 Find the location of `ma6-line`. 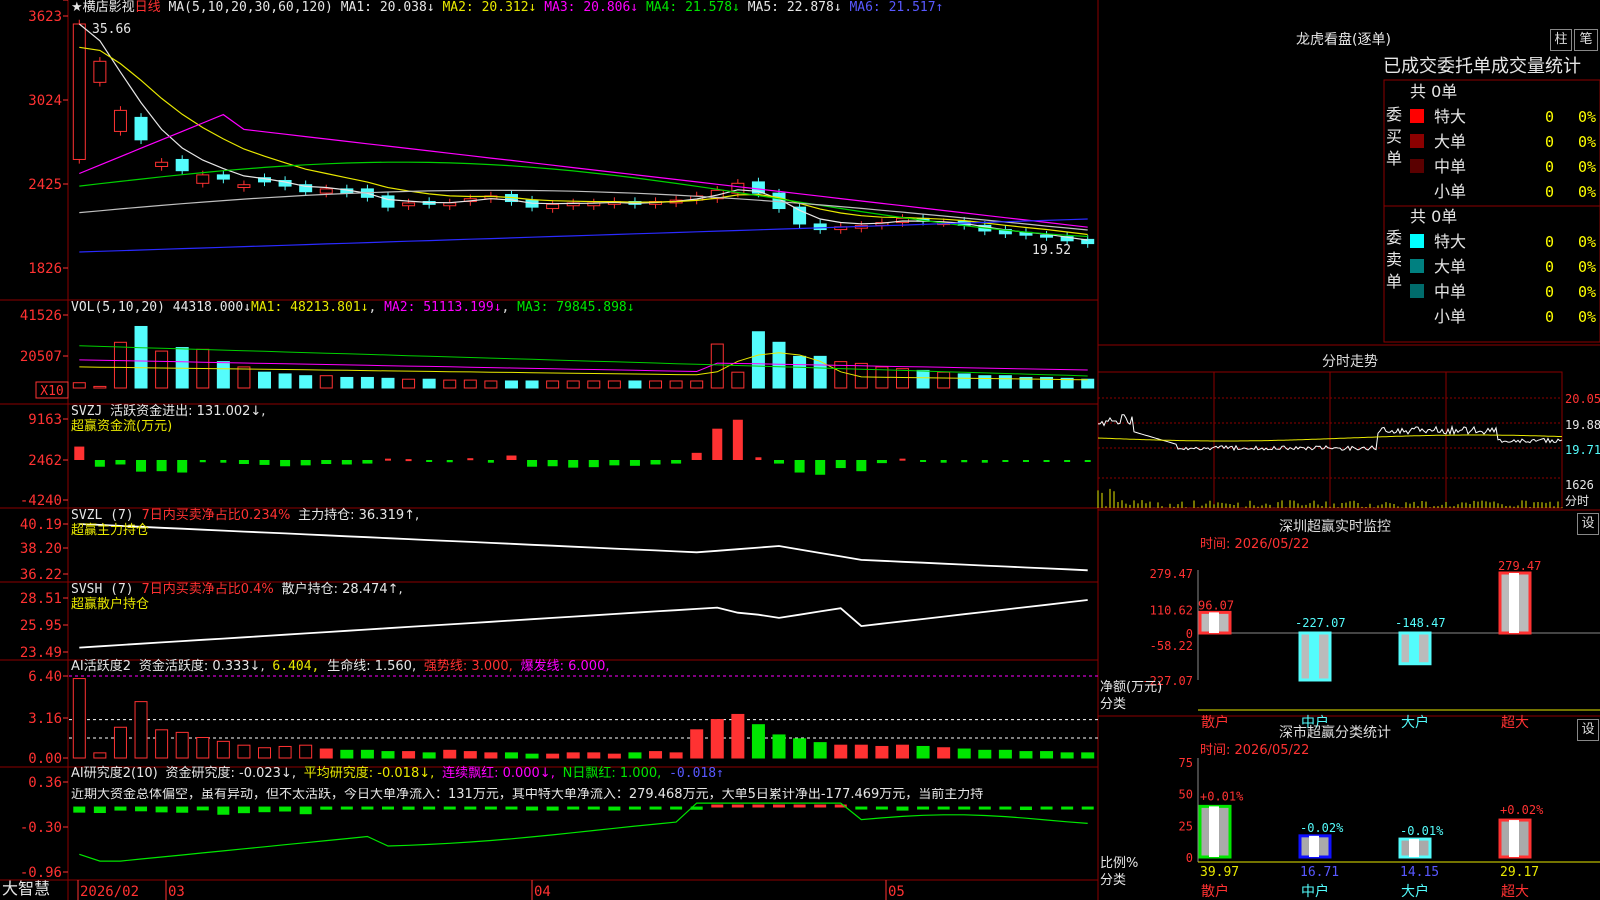

ma6-line is located at coordinates (583, 235).